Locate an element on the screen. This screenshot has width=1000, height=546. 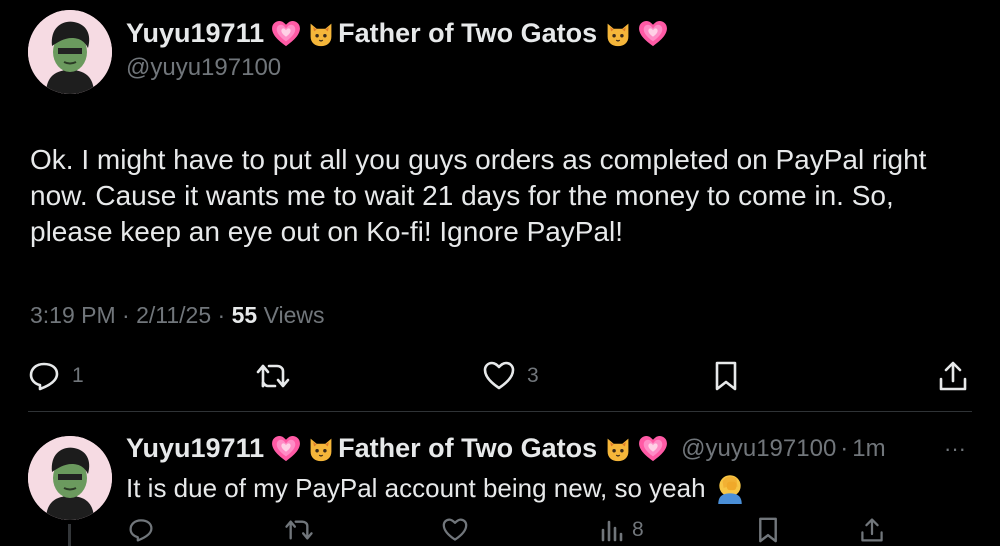
main-post-author: Yuyu19711 Father of Two Gatos is located at coordinates (396, 33).